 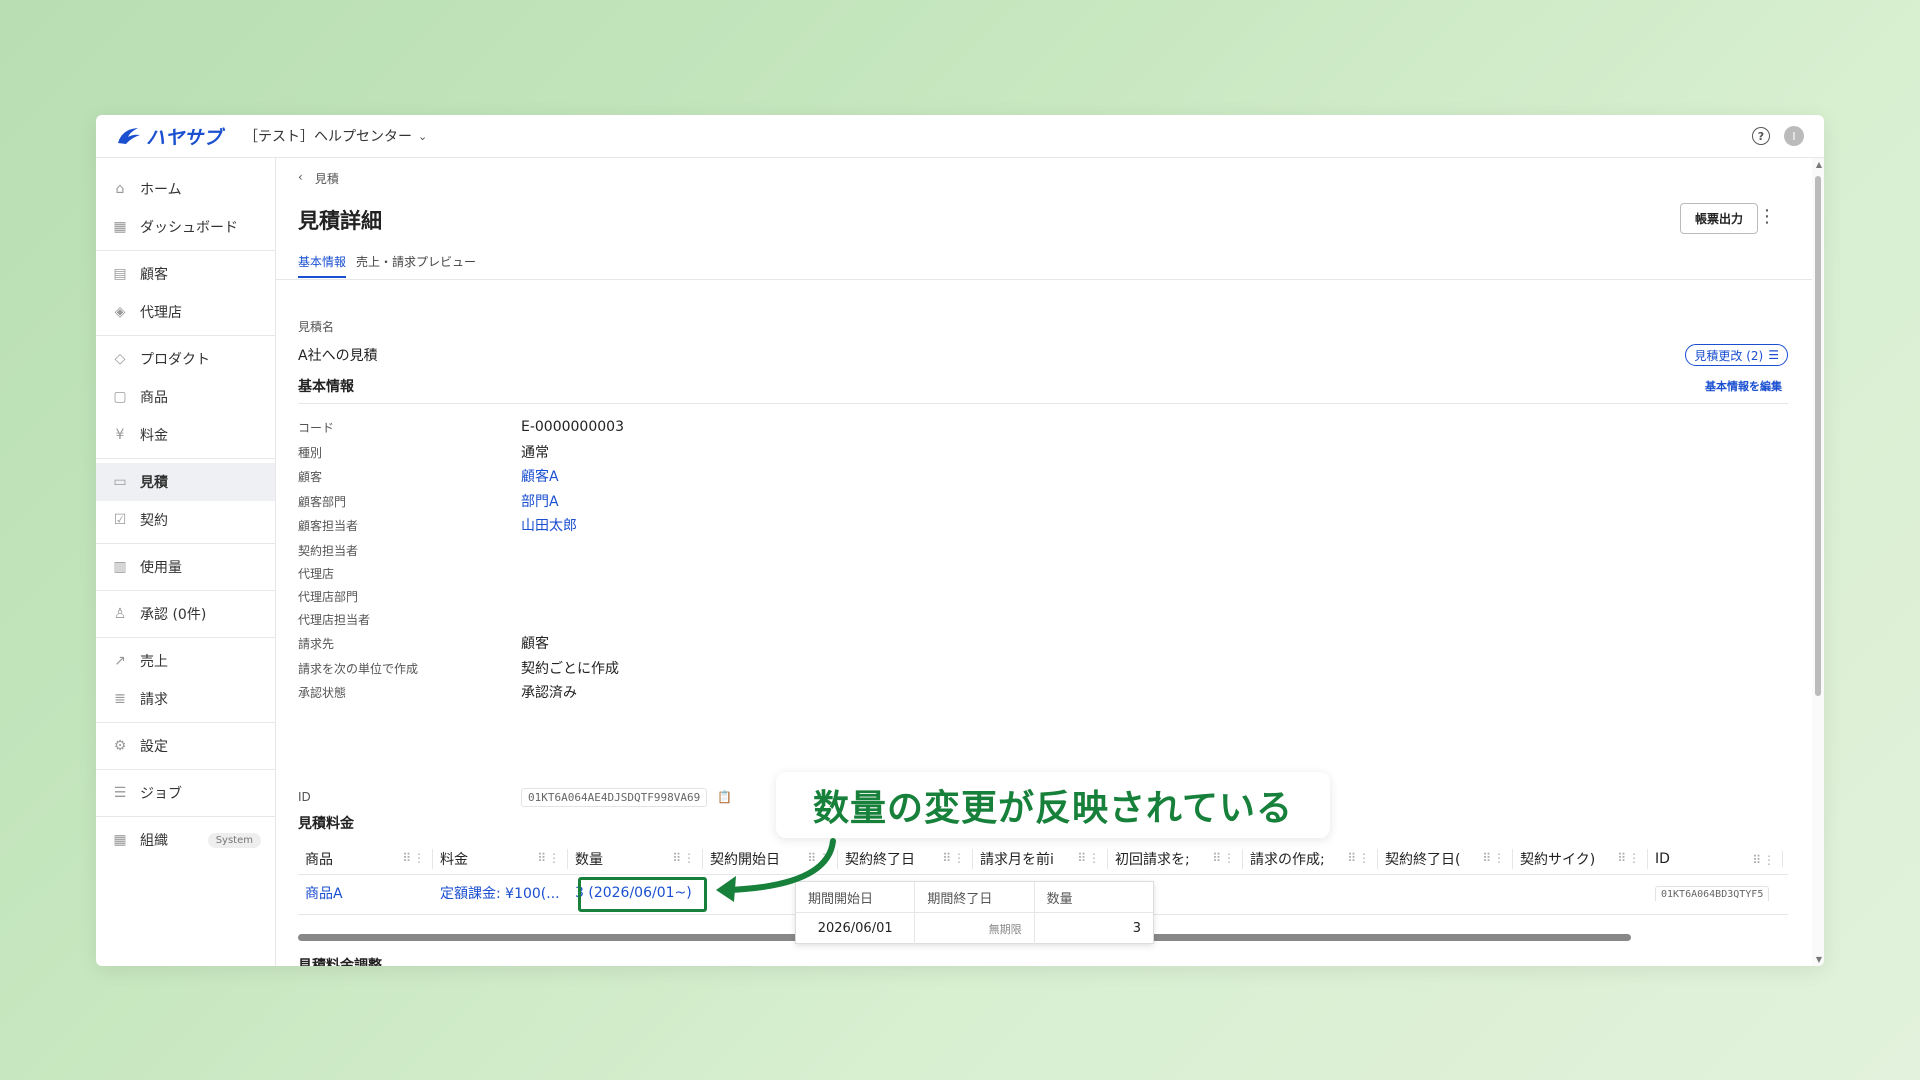 I want to click on column-header: 商品 ⠿ ⋮, so click(x=365, y=858).